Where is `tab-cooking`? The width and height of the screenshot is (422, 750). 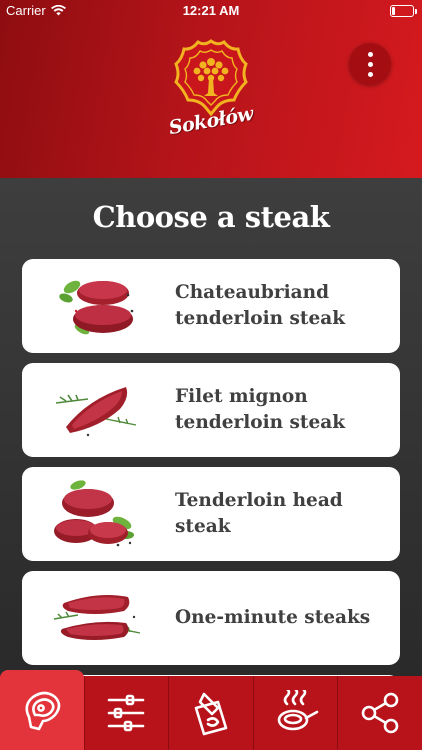
tab-cooking is located at coordinates (295, 713).